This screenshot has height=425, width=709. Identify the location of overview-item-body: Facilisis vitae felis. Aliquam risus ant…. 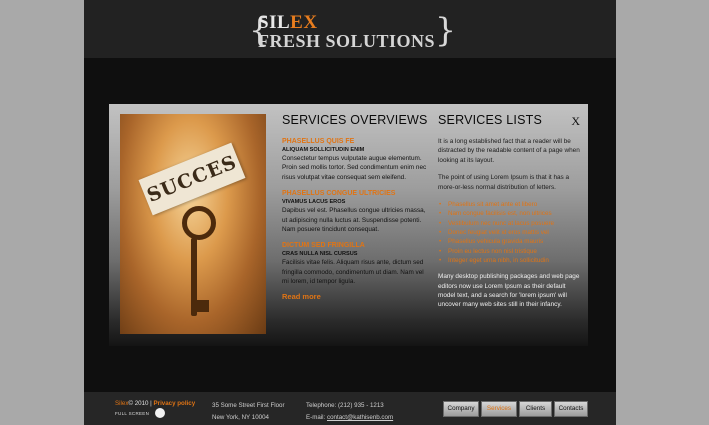
(353, 272).